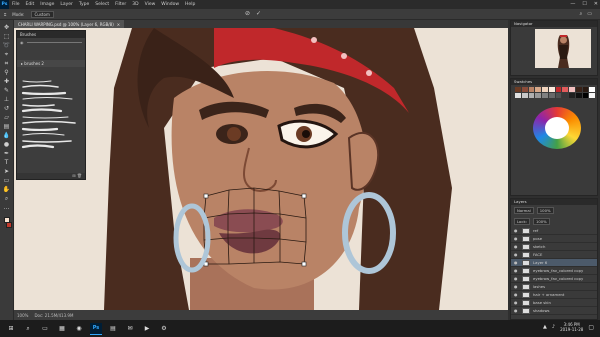  I want to click on delete-brush-icon: 🗑, so click(79, 175).